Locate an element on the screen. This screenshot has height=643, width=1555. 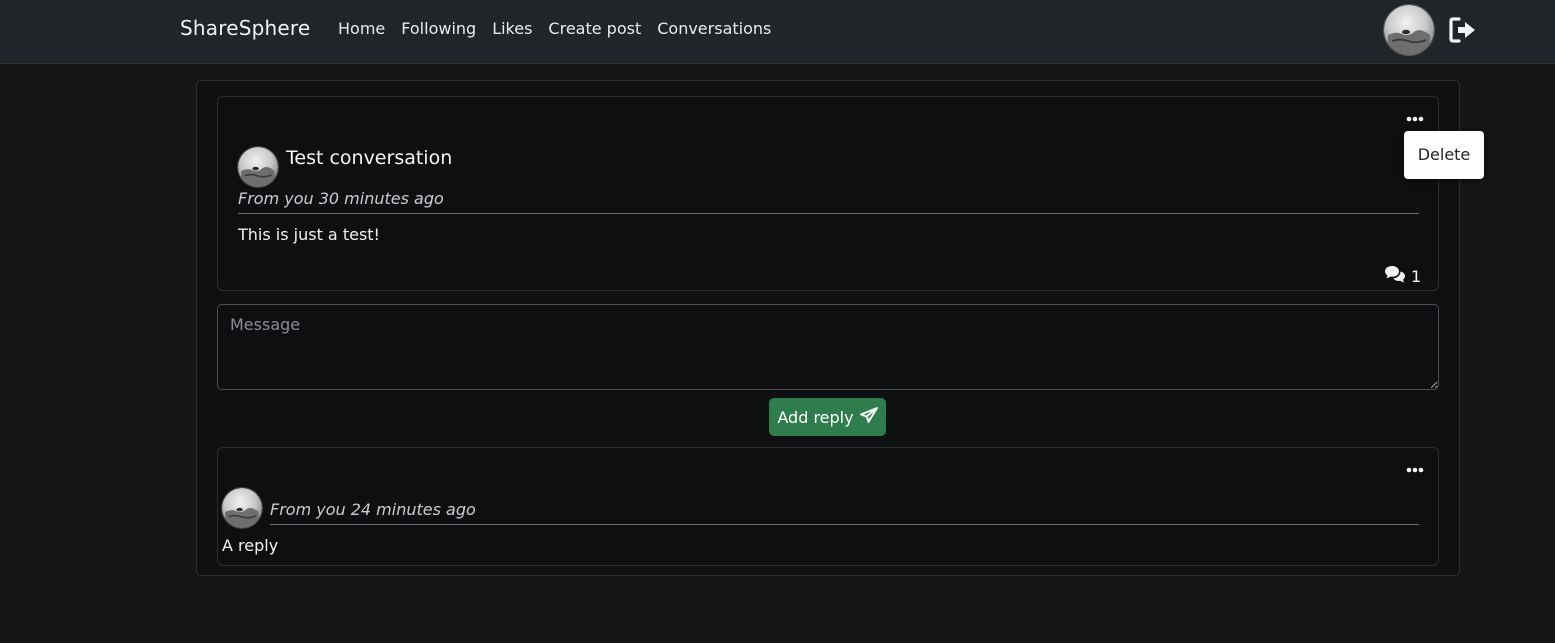
comments-icon is located at coordinates (1395, 276).